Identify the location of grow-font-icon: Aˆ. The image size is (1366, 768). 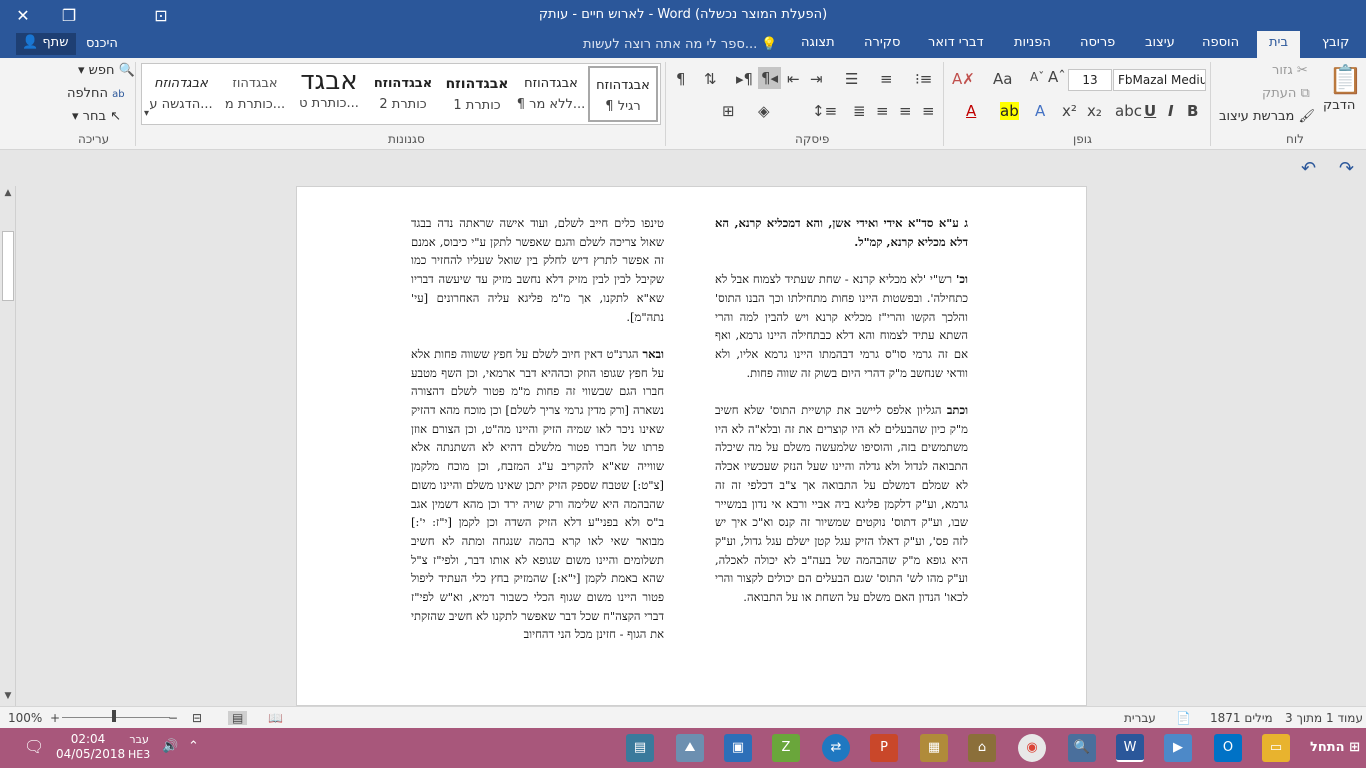
(1057, 77).